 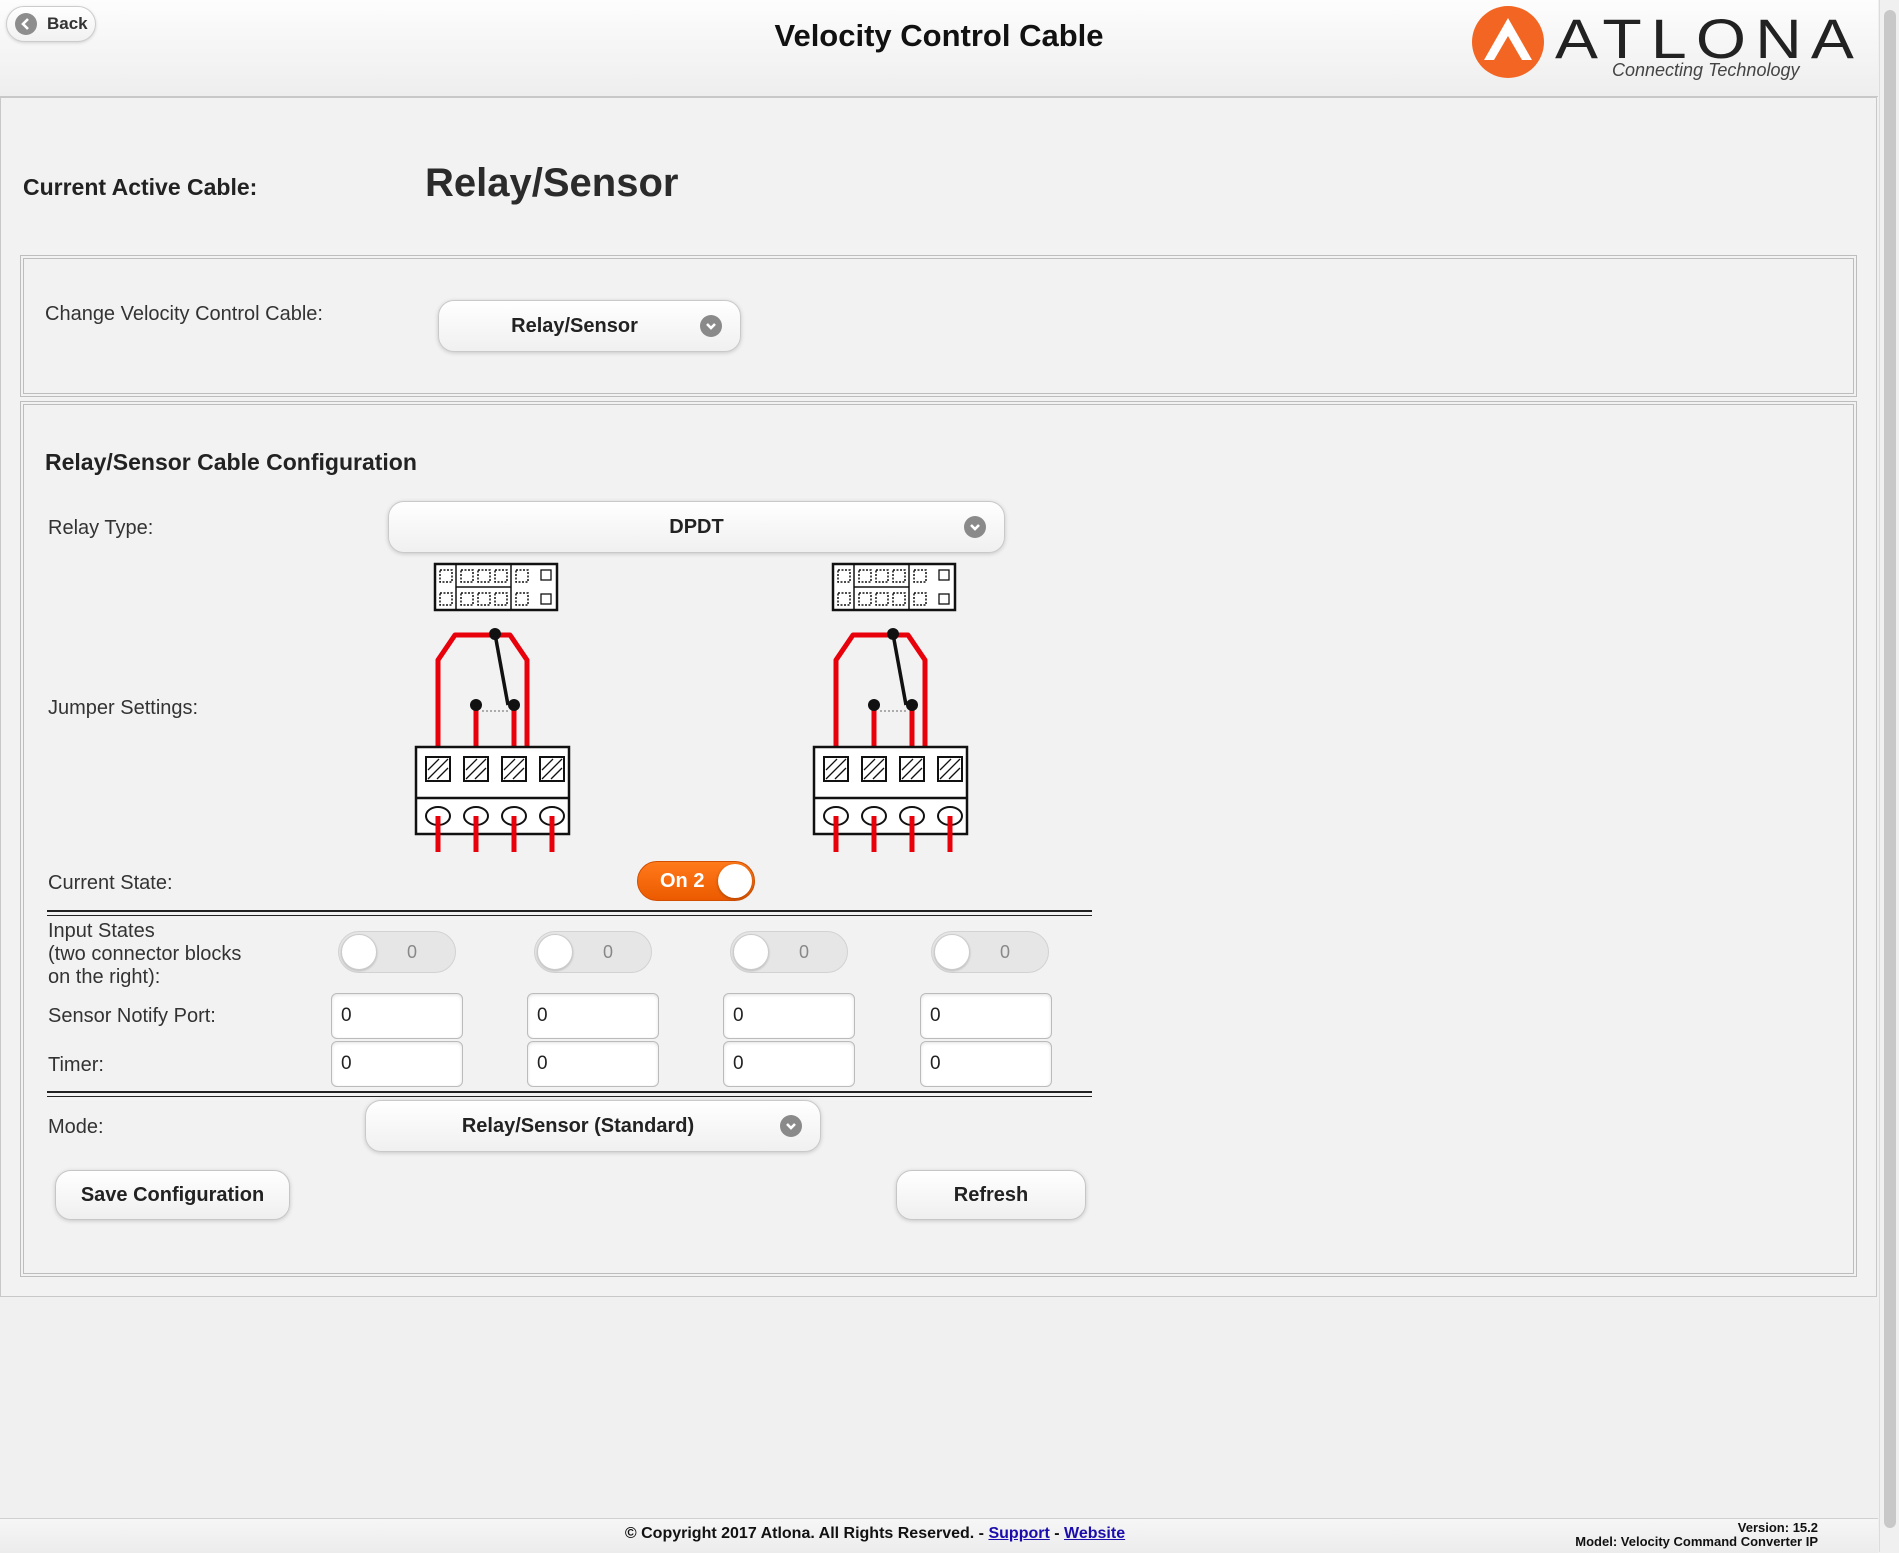 What do you see at coordinates (101, 528) in the screenshot?
I see `relay-type-label: Relay Type:` at bounding box center [101, 528].